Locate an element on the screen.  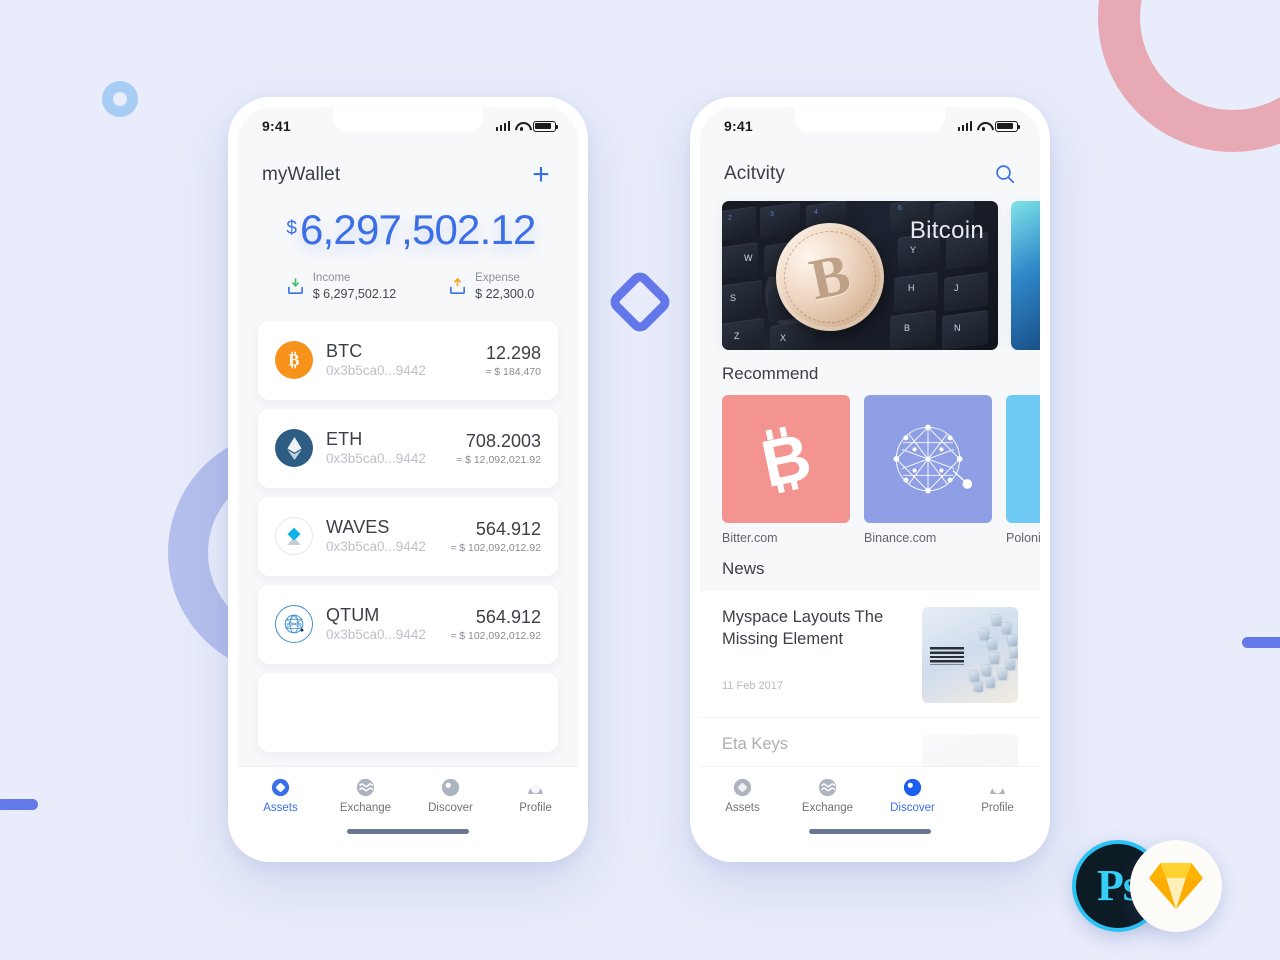
decorative-bar-right is located at coordinates (1261, 642).